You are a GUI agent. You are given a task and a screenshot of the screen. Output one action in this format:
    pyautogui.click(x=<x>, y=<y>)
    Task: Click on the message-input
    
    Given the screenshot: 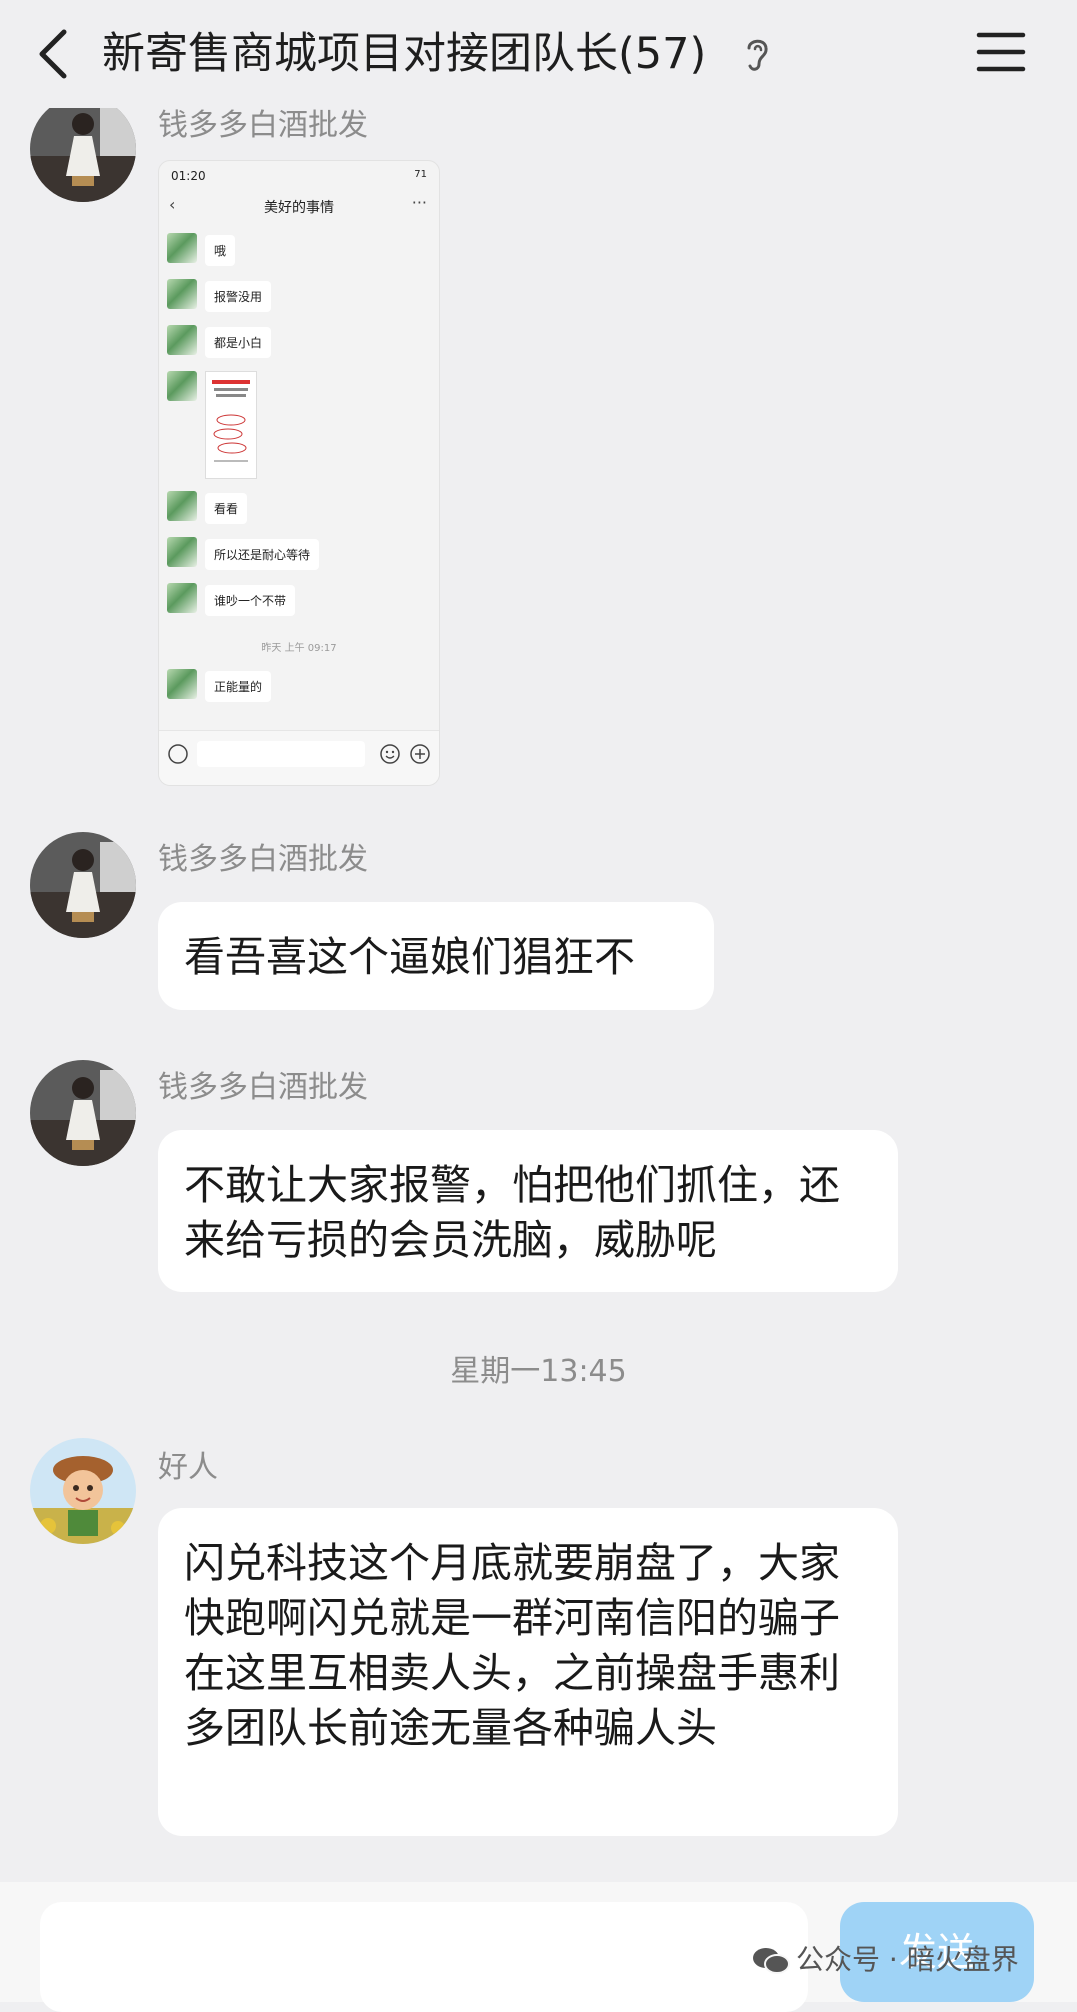 What is the action you would take?
    pyautogui.click(x=424, y=1957)
    